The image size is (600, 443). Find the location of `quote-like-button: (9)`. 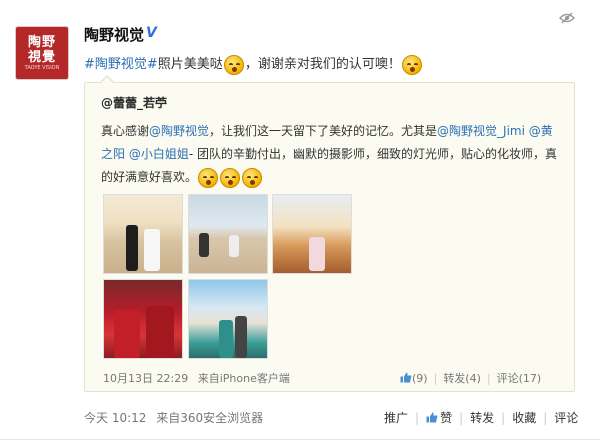

quote-like-button: (9) is located at coordinates (414, 378).